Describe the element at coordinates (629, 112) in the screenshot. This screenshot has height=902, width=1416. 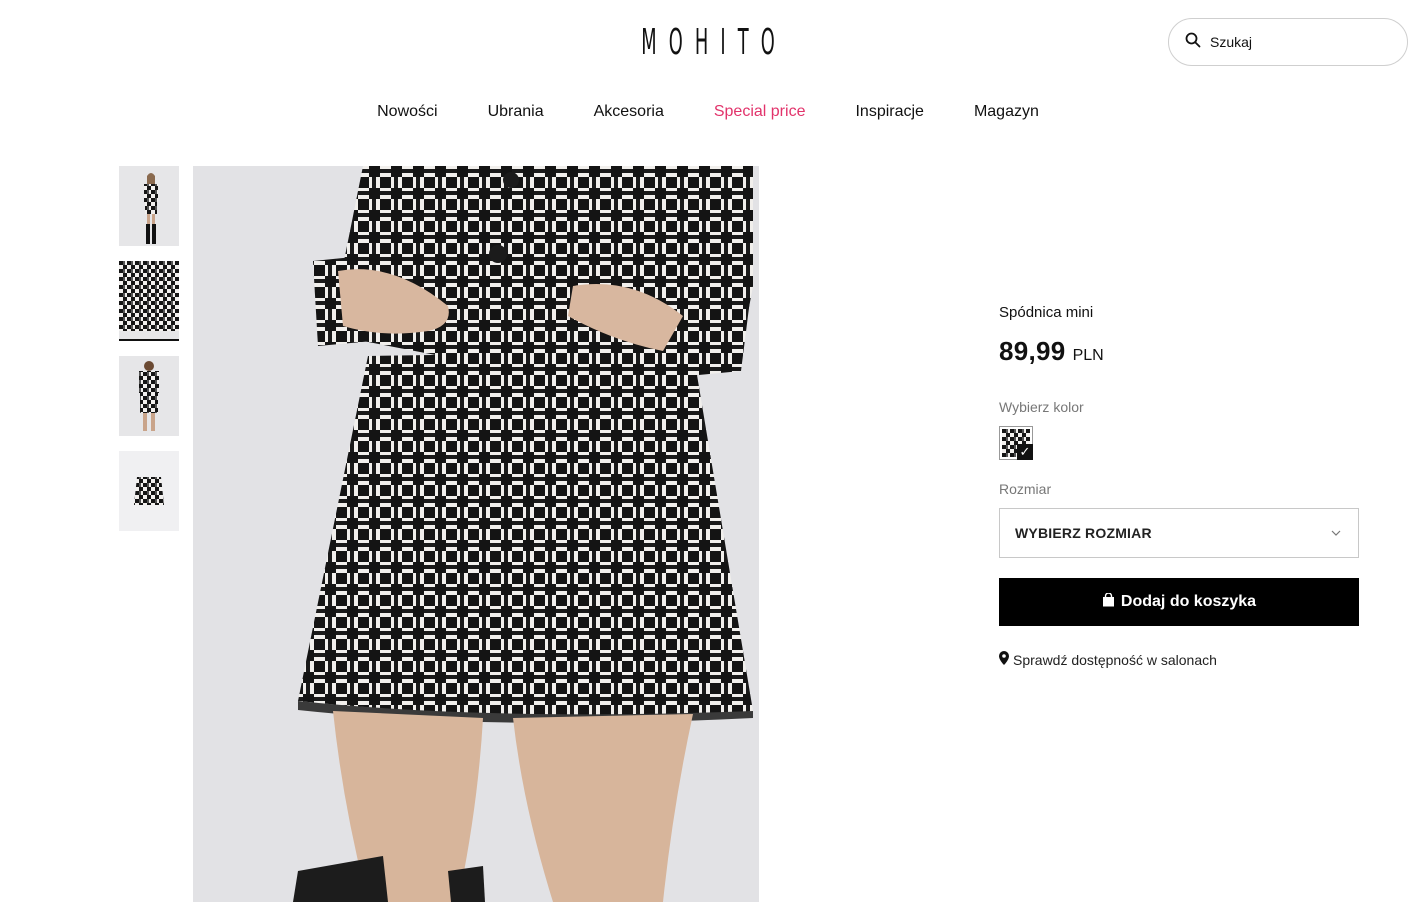
I see `nav-item-akcesoria: Akcesoria` at that location.